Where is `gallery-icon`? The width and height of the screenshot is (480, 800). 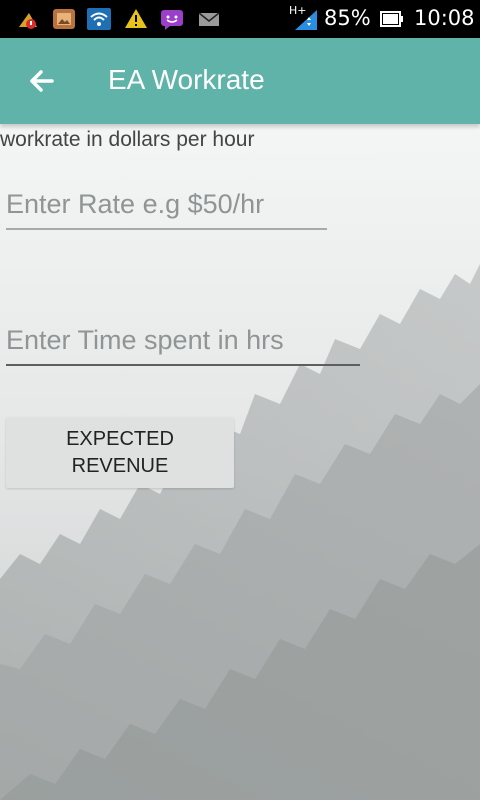 gallery-icon is located at coordinates (64, 19).